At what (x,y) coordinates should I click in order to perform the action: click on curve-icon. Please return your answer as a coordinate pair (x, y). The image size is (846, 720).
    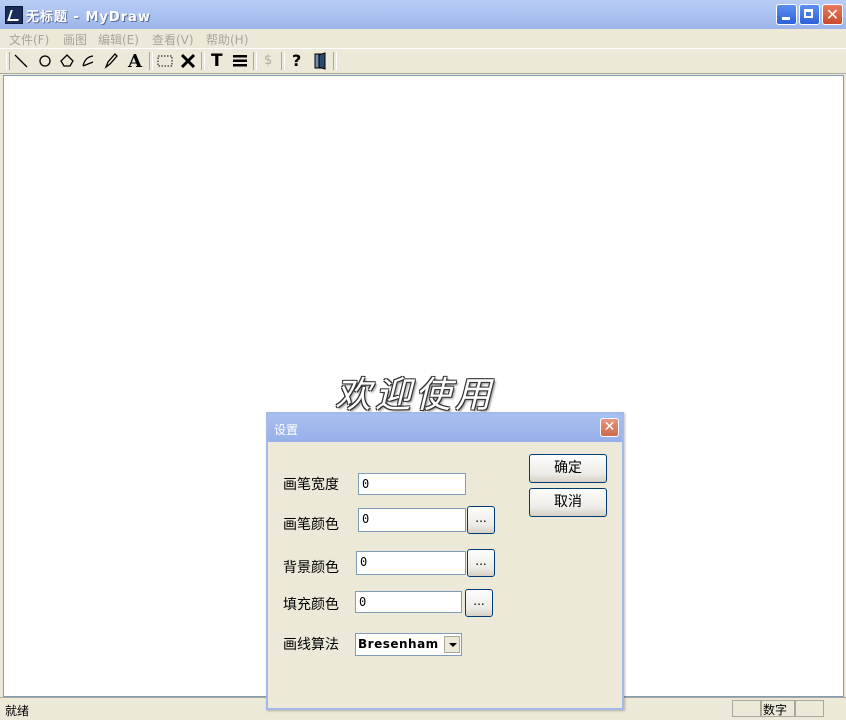
    Looking at the image, I should click on (88, 61).